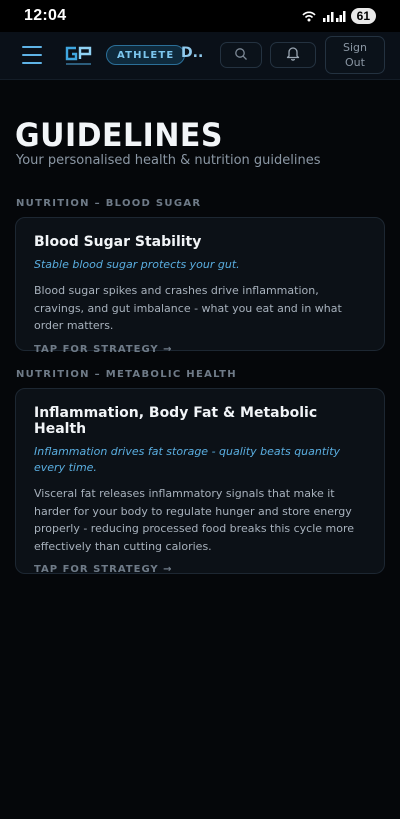 The width and height of the screenshot is (400, 819). Describe the element at coordinates (119, 136) in the screenshot. I see `page-title: GUIDELINES` at that location.